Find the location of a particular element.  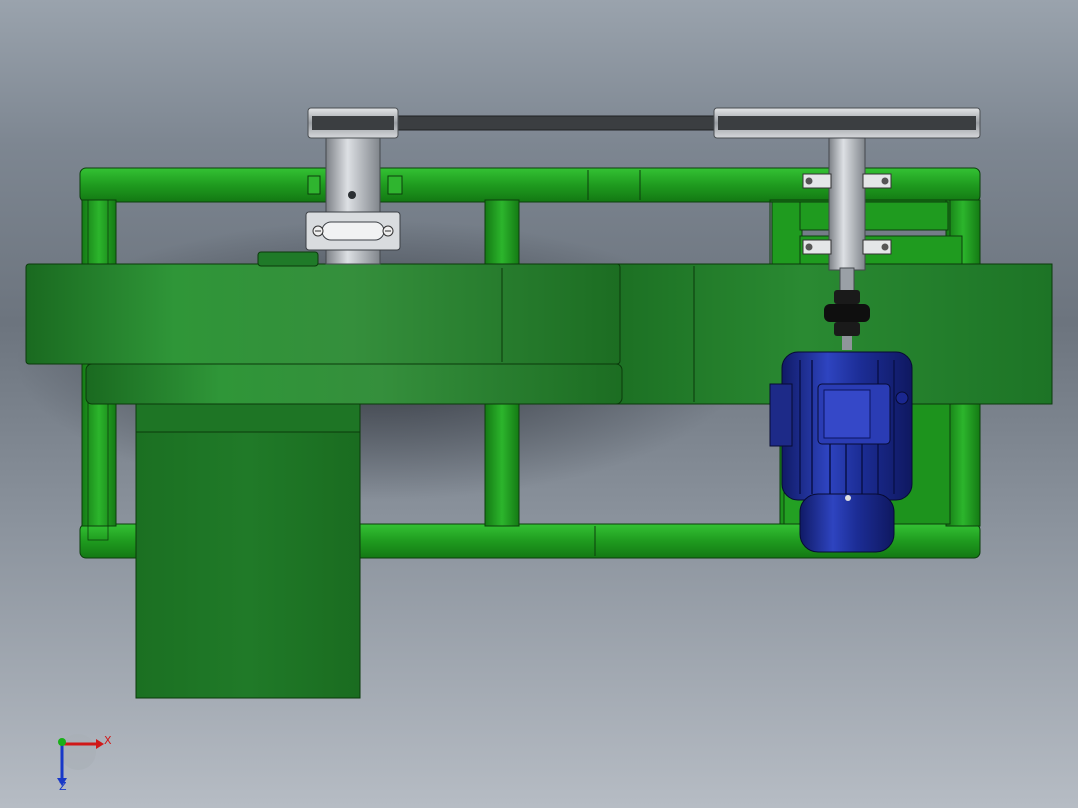

motor-side-shaft is located at coordinates (847, 204).